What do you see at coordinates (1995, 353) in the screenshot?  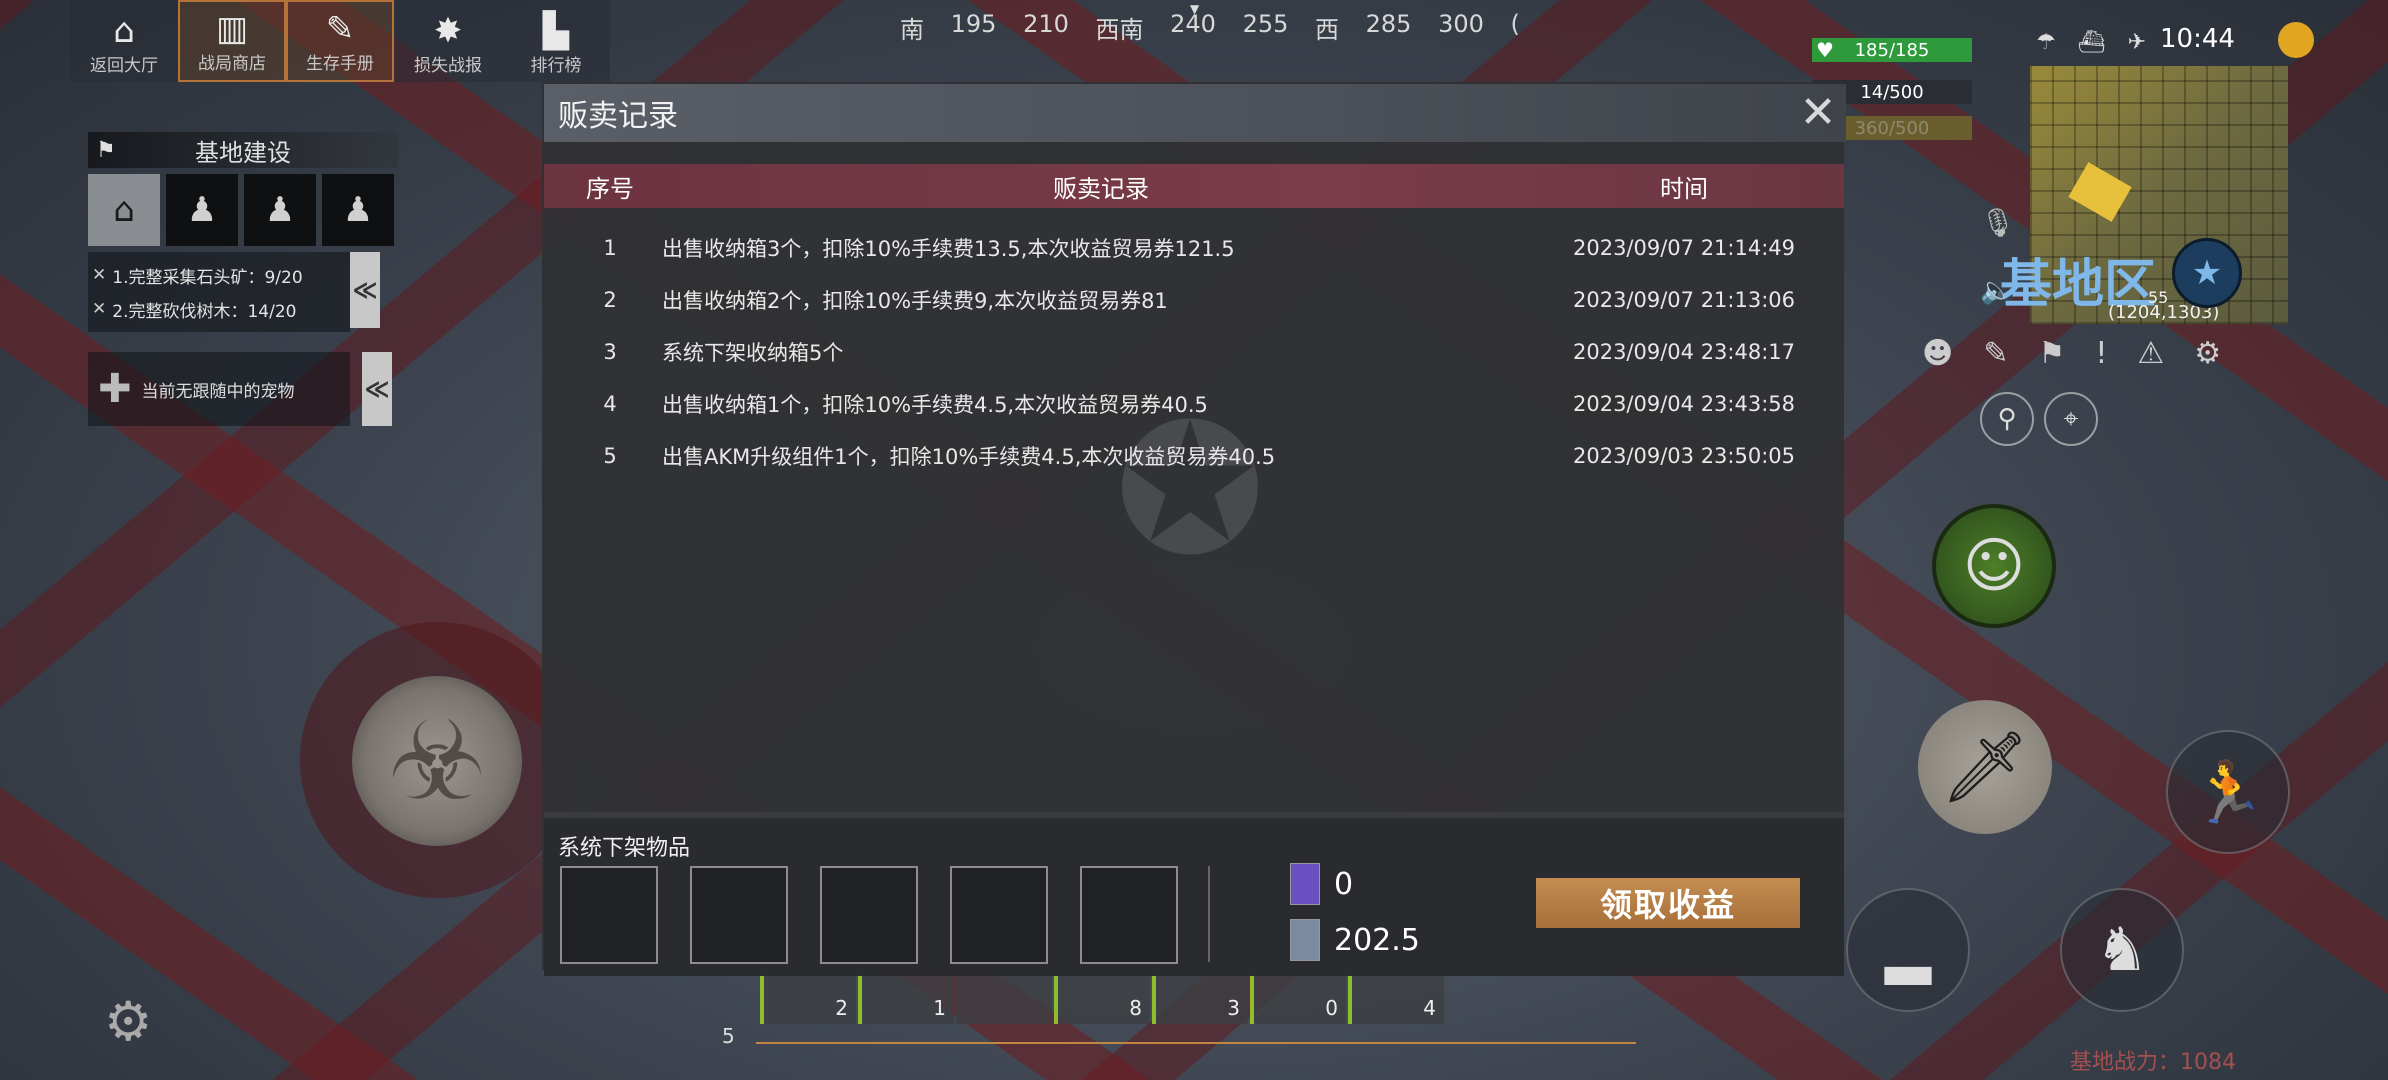 I see `bandage-icon: ✎` at bounding box center [1995, 353].